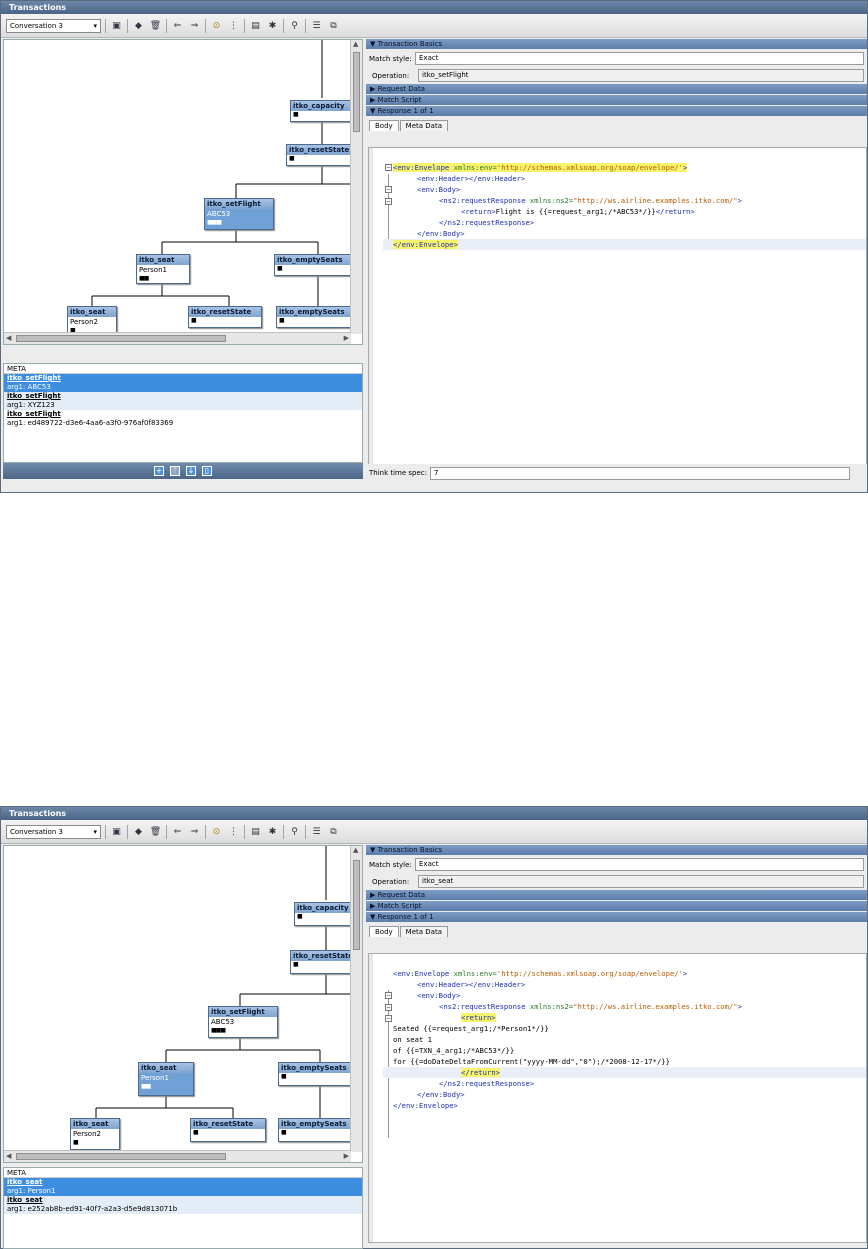  I want to click on meta-list-item: itko_setFlight arg1: ABC53, so click(183, 383).